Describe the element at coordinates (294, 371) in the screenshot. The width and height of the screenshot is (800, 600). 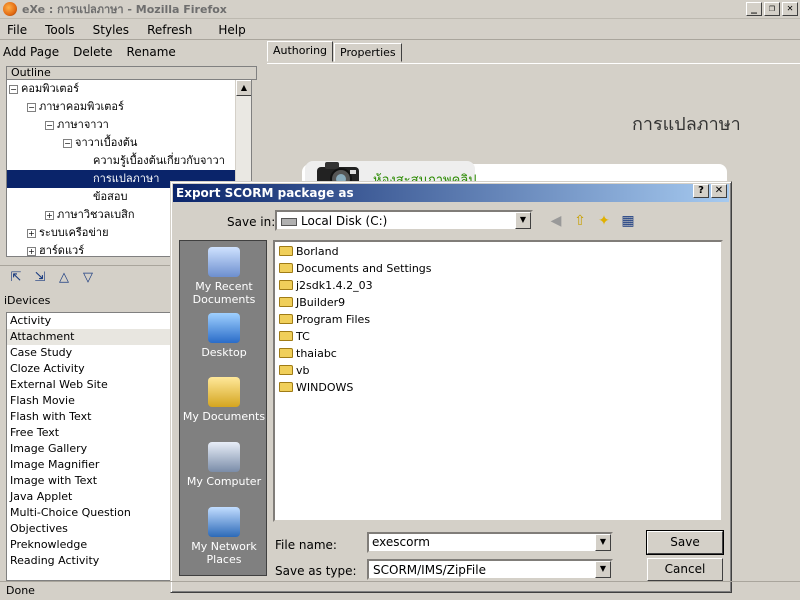
I see `folder-item: vb` at that location.